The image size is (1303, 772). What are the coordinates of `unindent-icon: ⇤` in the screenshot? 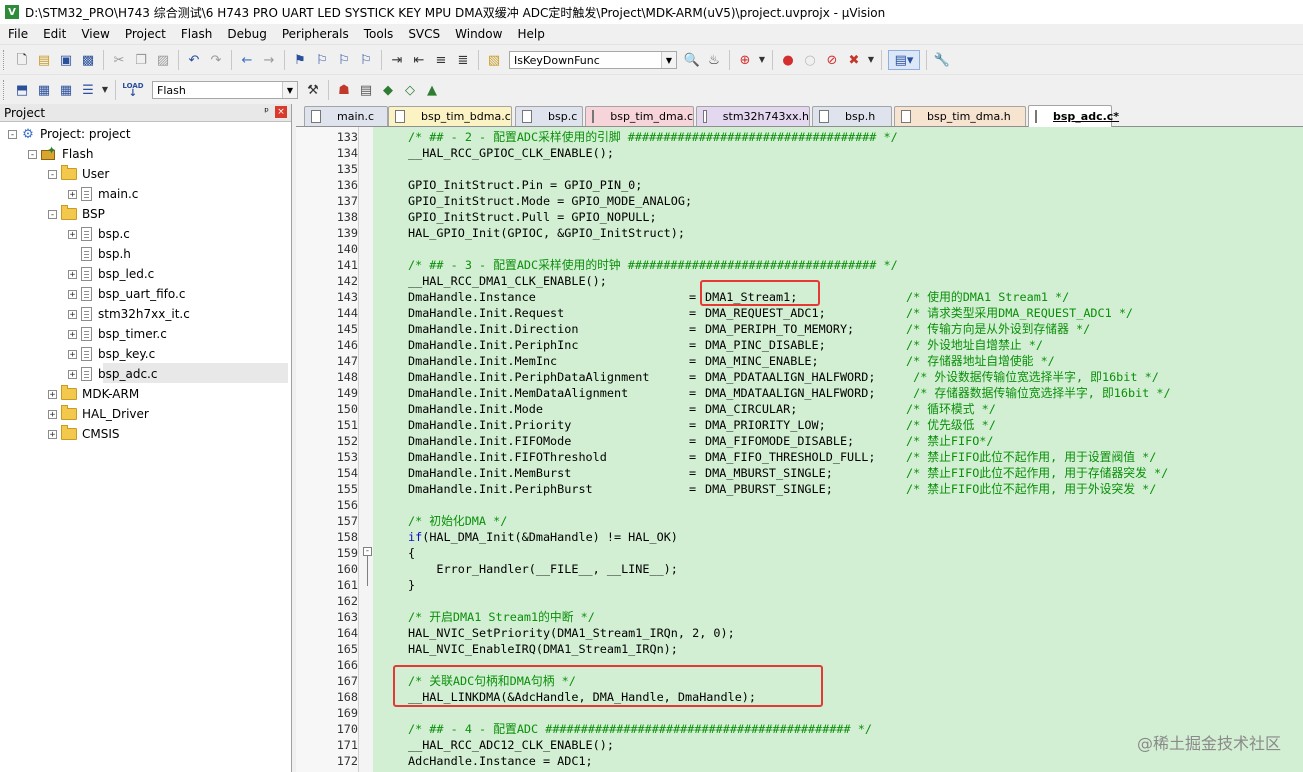 It's located at (419, 60).